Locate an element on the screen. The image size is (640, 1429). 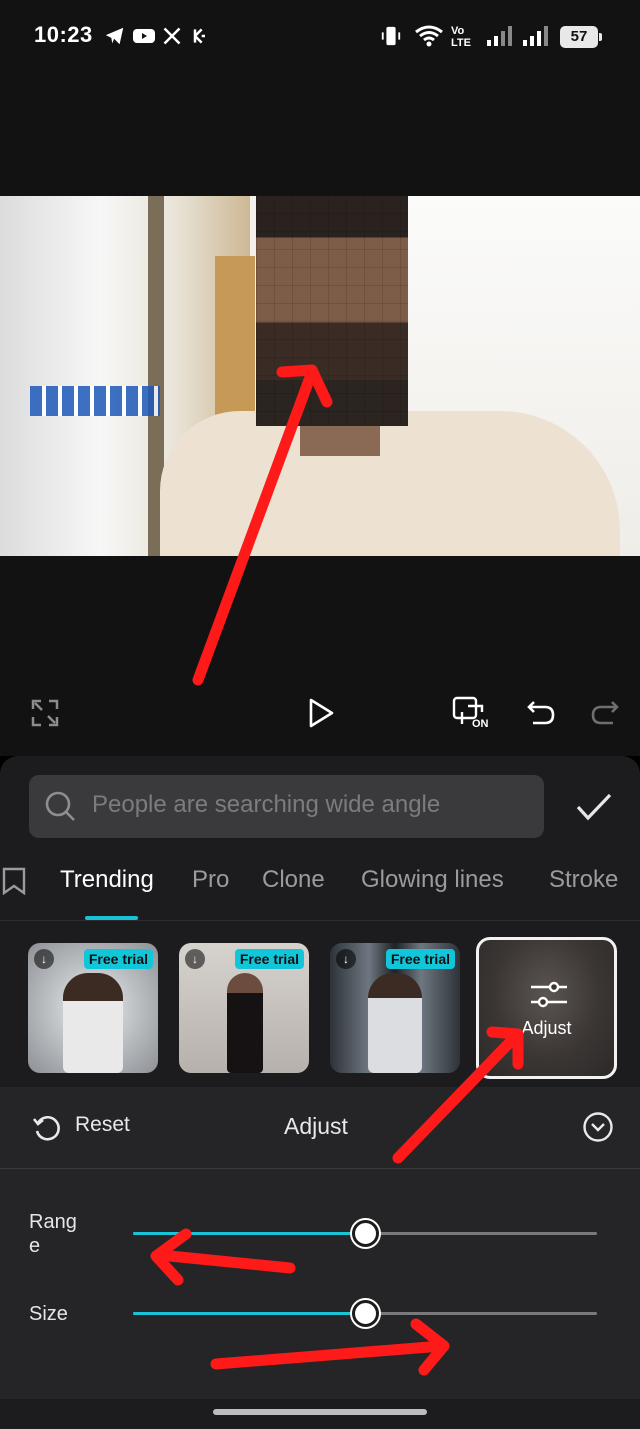
tab-clone: Clone is located at coordinates (293, 880).